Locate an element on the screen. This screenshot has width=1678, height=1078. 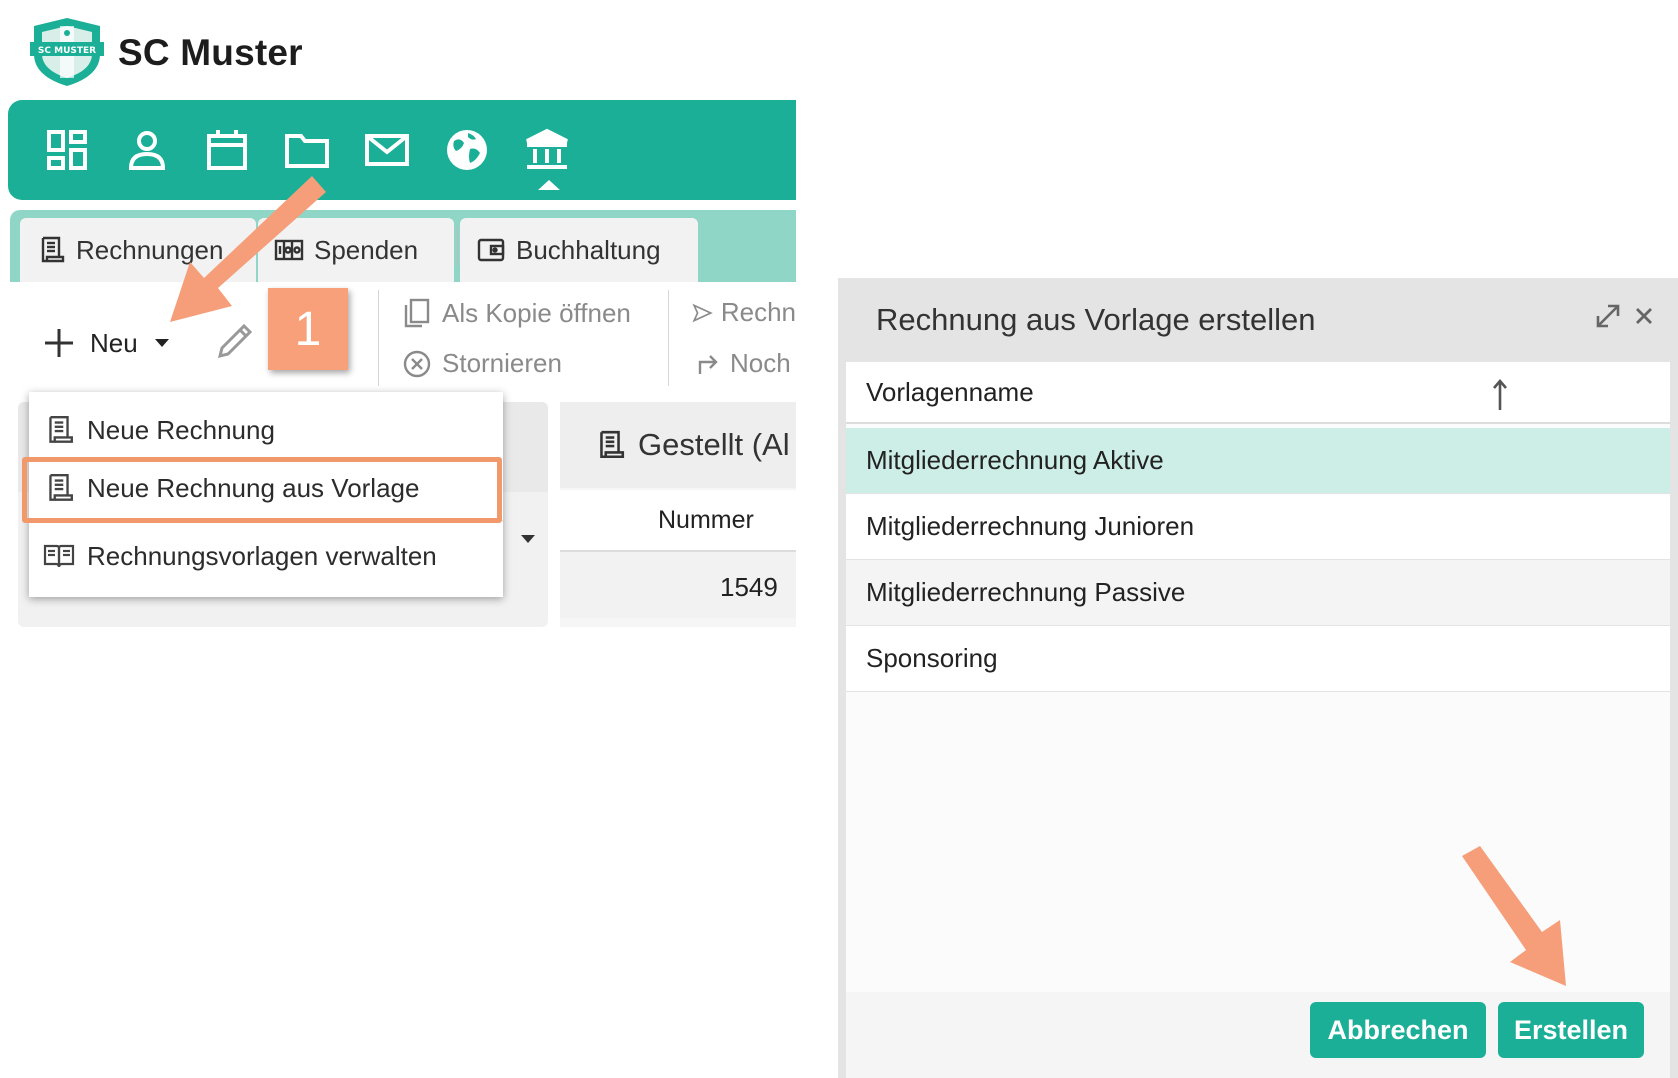
pencil-icon is located at coordinates (235, 341).